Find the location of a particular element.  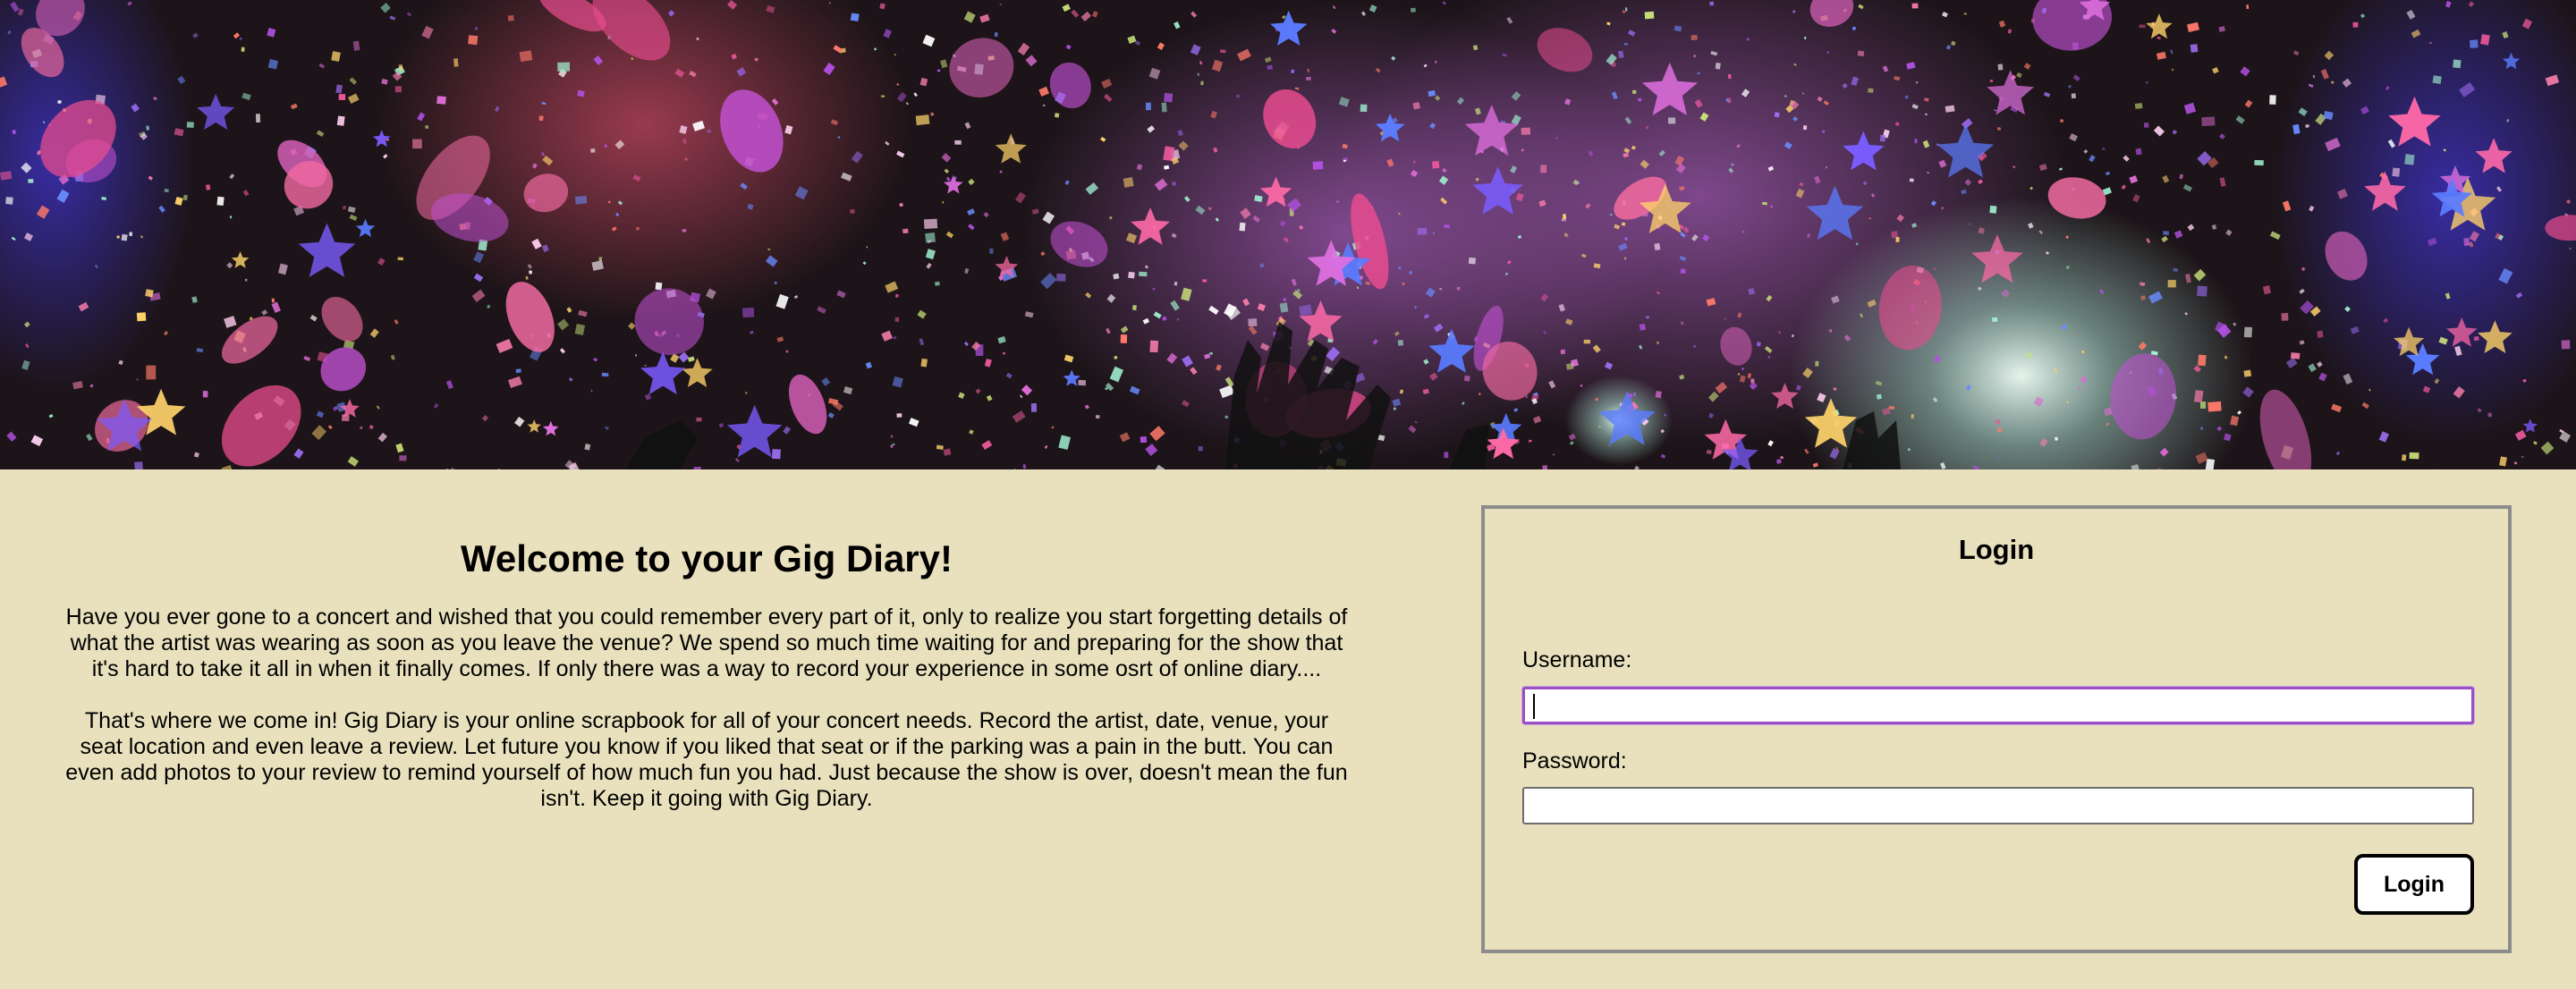

password-input is located at coordinates (1998, 805).